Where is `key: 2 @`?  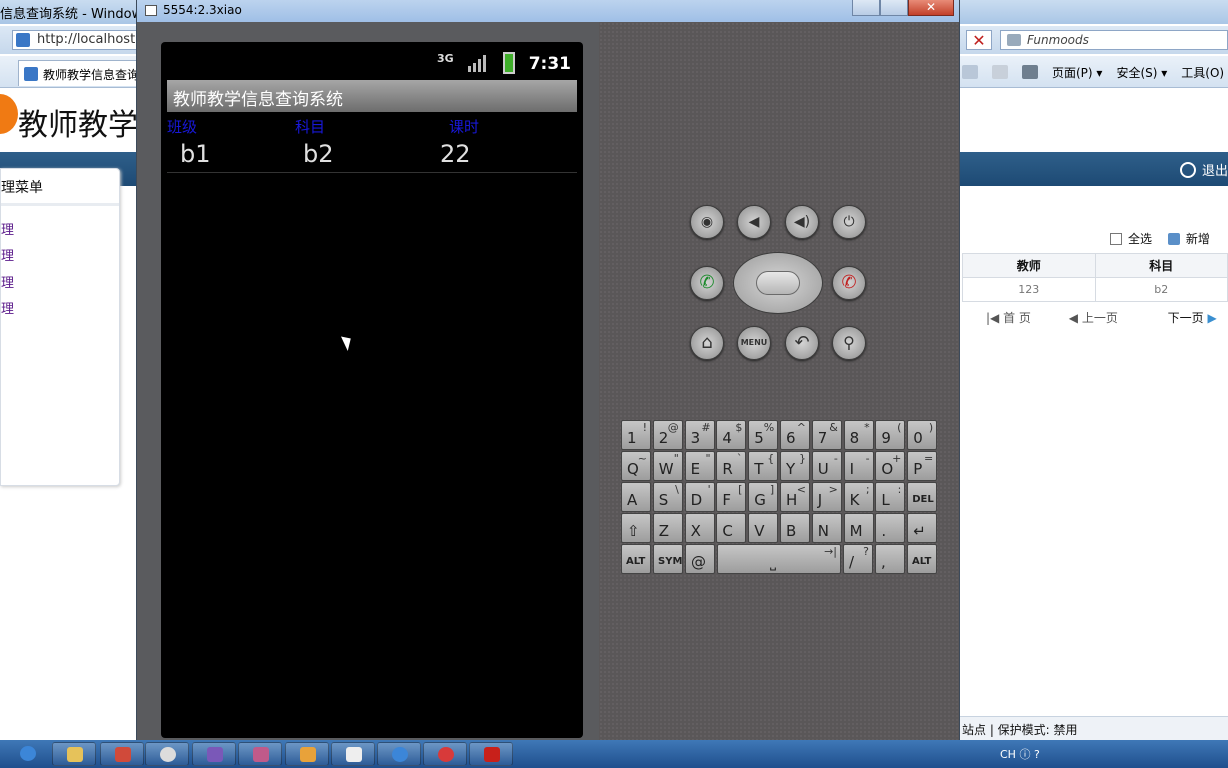
key: 2 @ is located at coordinates (667, 435).